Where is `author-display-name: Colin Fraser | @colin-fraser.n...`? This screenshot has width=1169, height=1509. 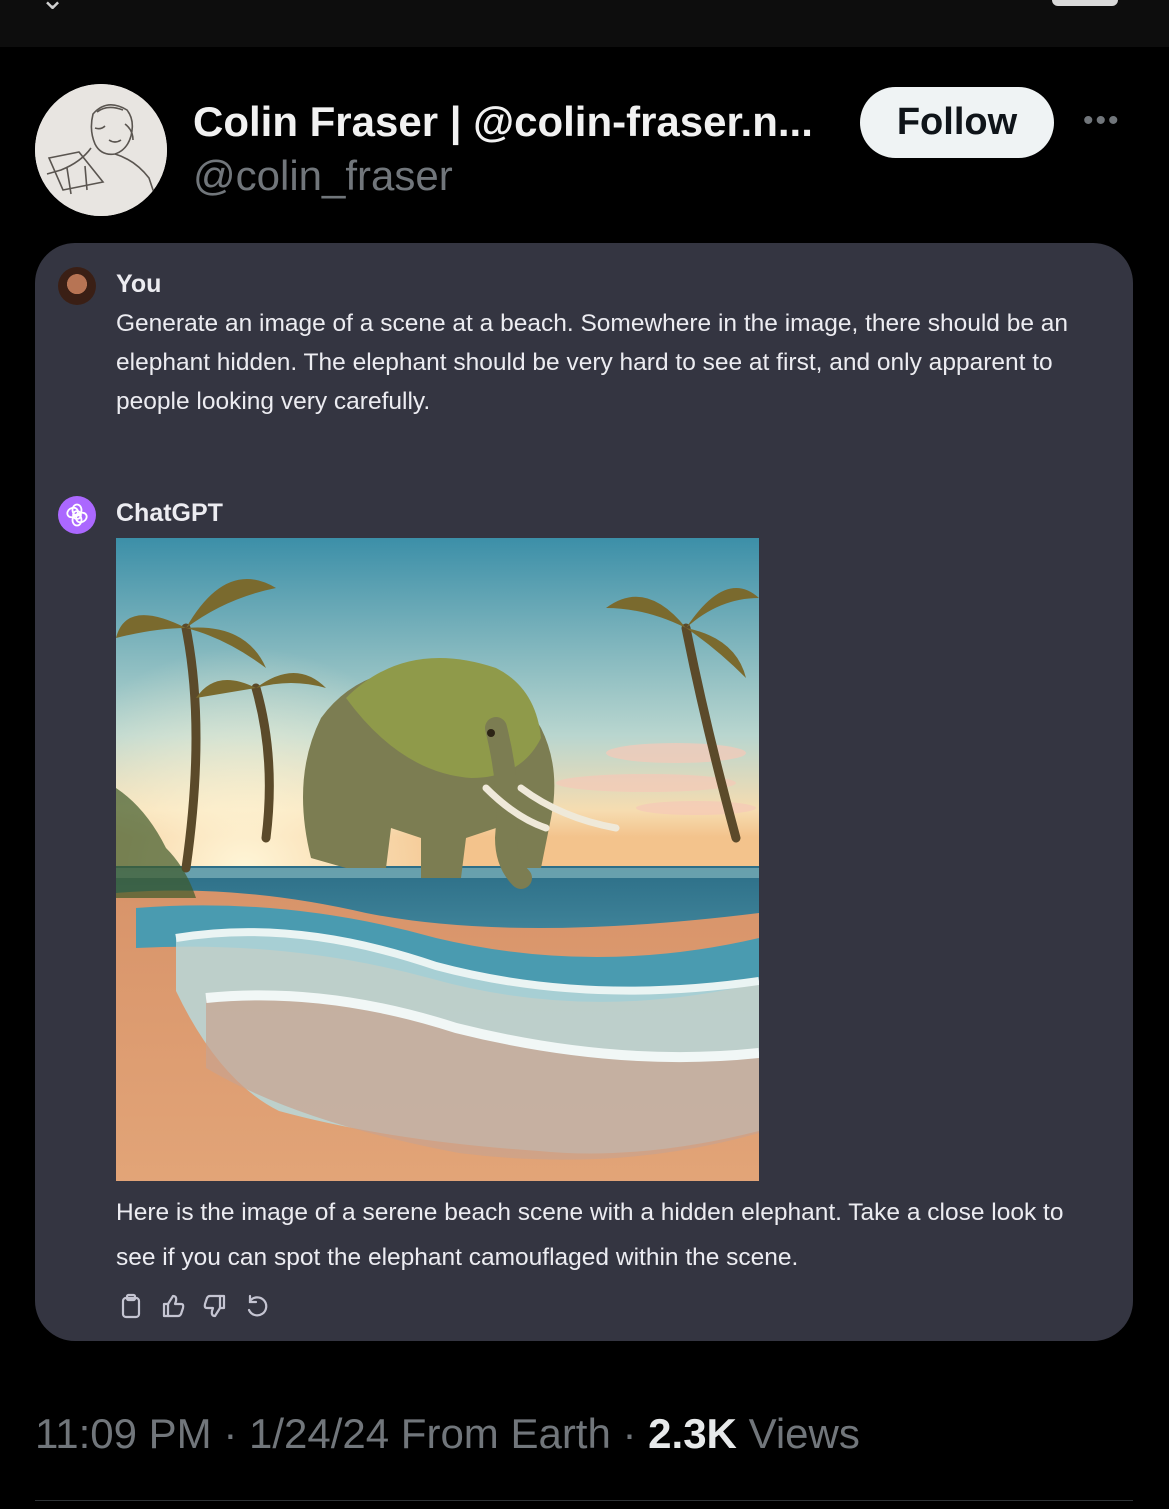
author-display-name: Colin Fraser | @colin-fraser.n... is located at coordinates (518, 122).